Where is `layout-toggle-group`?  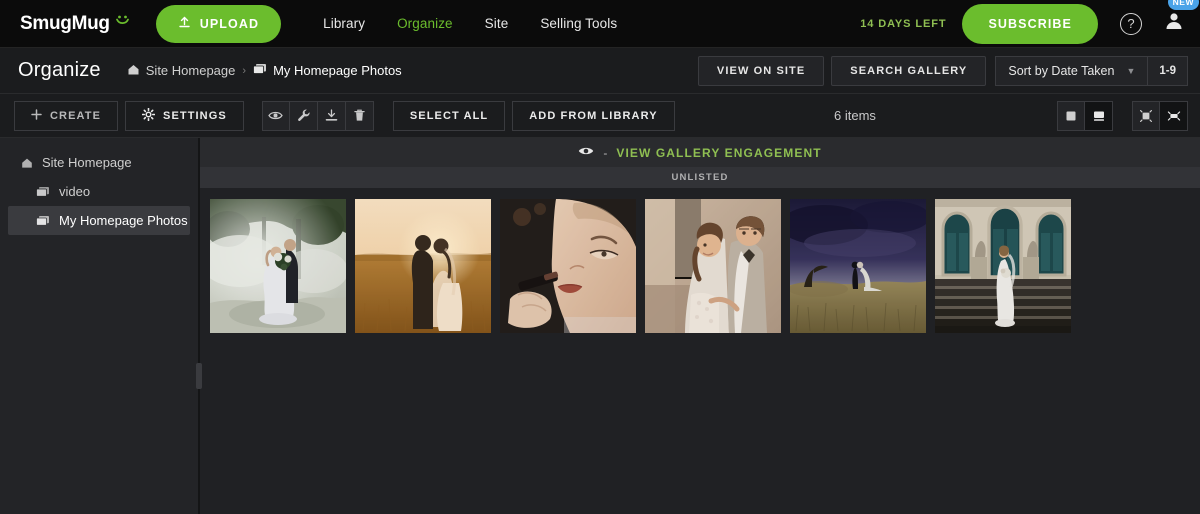
layout-toggle-group is located at coordinates (1085, 115).